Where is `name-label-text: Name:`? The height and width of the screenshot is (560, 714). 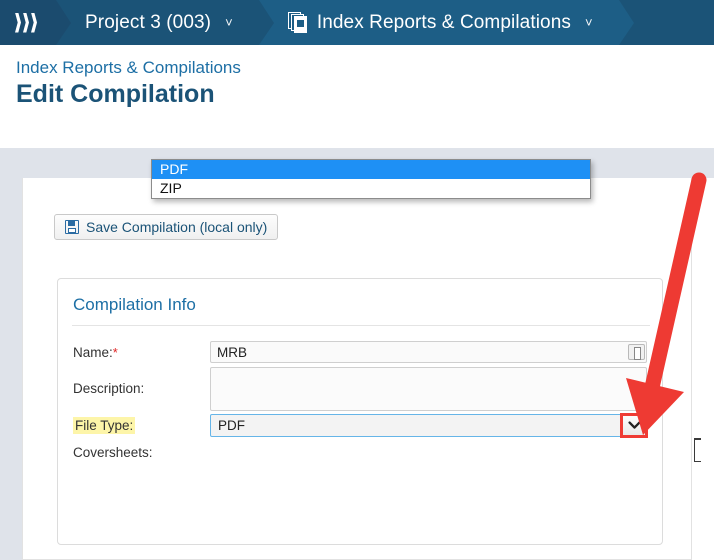 name-label-text: Name: is located at coordinates (93, 352).